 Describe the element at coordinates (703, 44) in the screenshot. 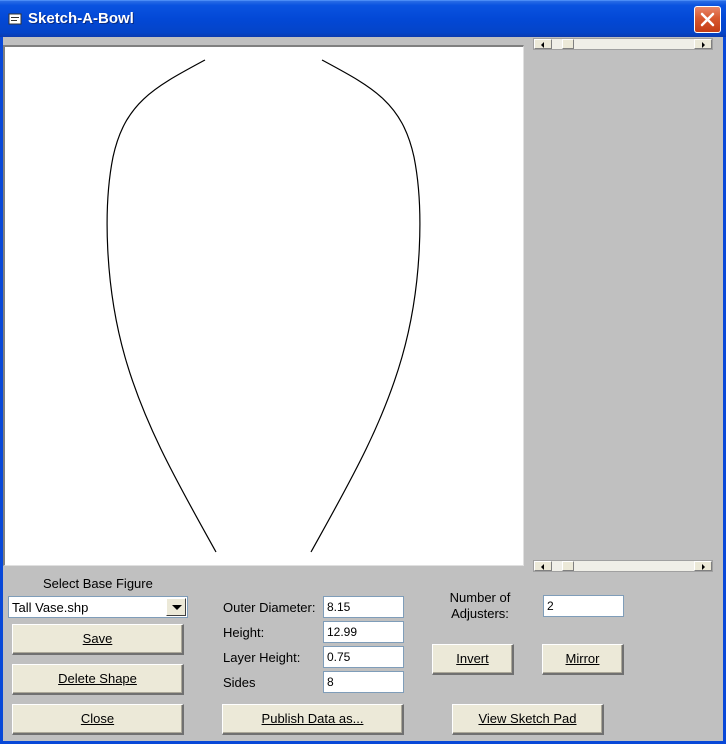

I see `top-scroll-right-arrow` at that location.